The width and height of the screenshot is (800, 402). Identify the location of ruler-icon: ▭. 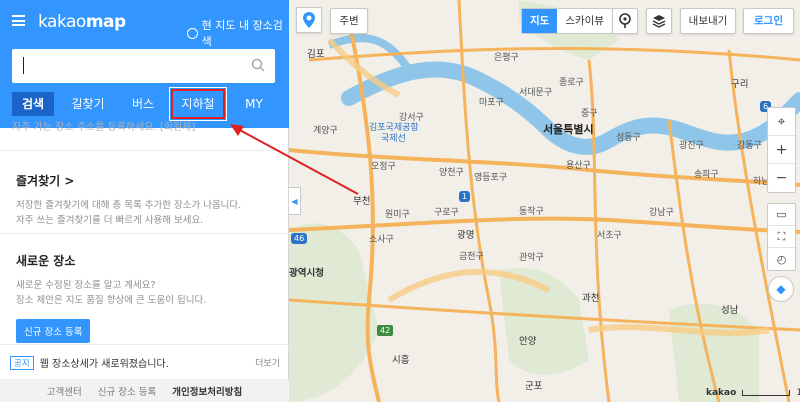
(781, 214).